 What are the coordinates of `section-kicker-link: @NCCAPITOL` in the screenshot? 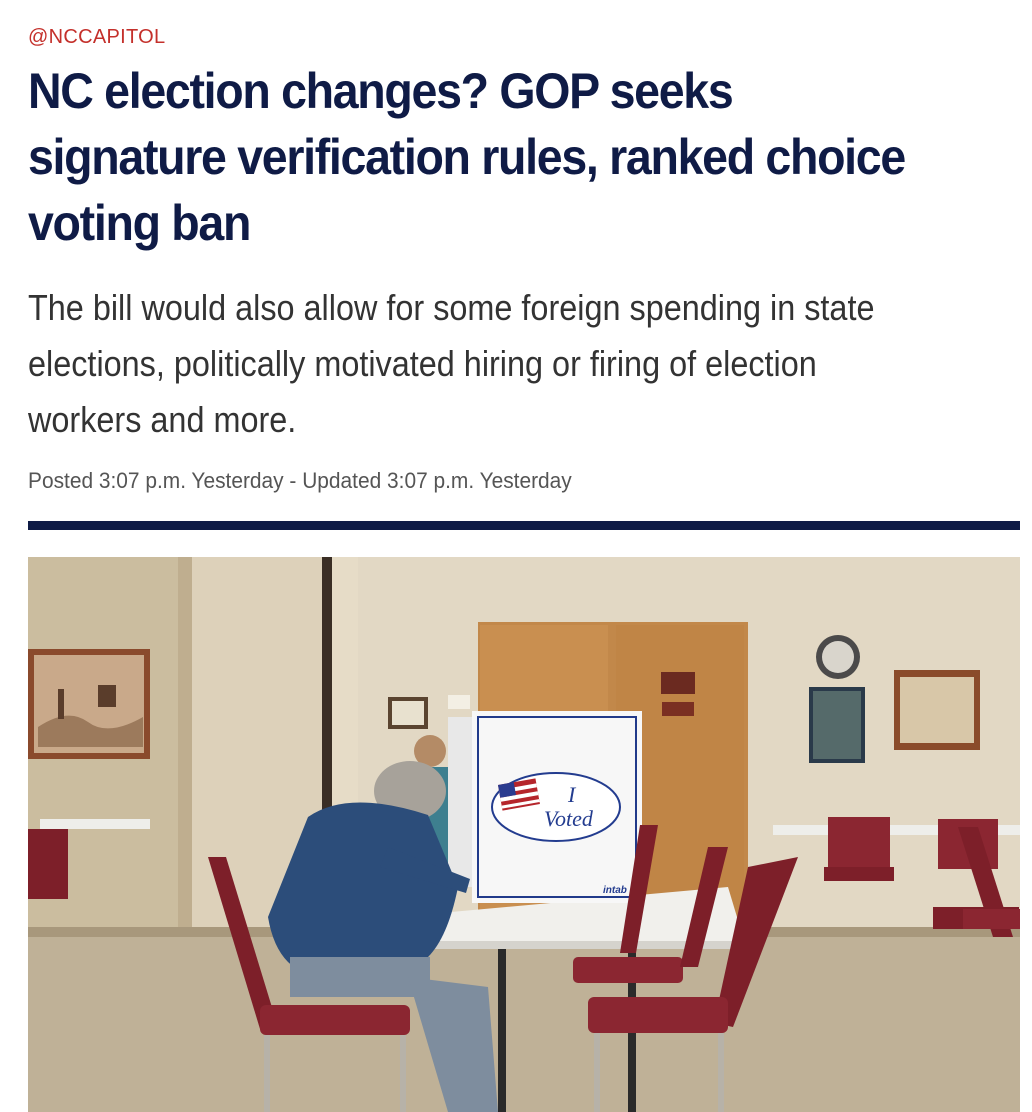 It's located at (96, 37).